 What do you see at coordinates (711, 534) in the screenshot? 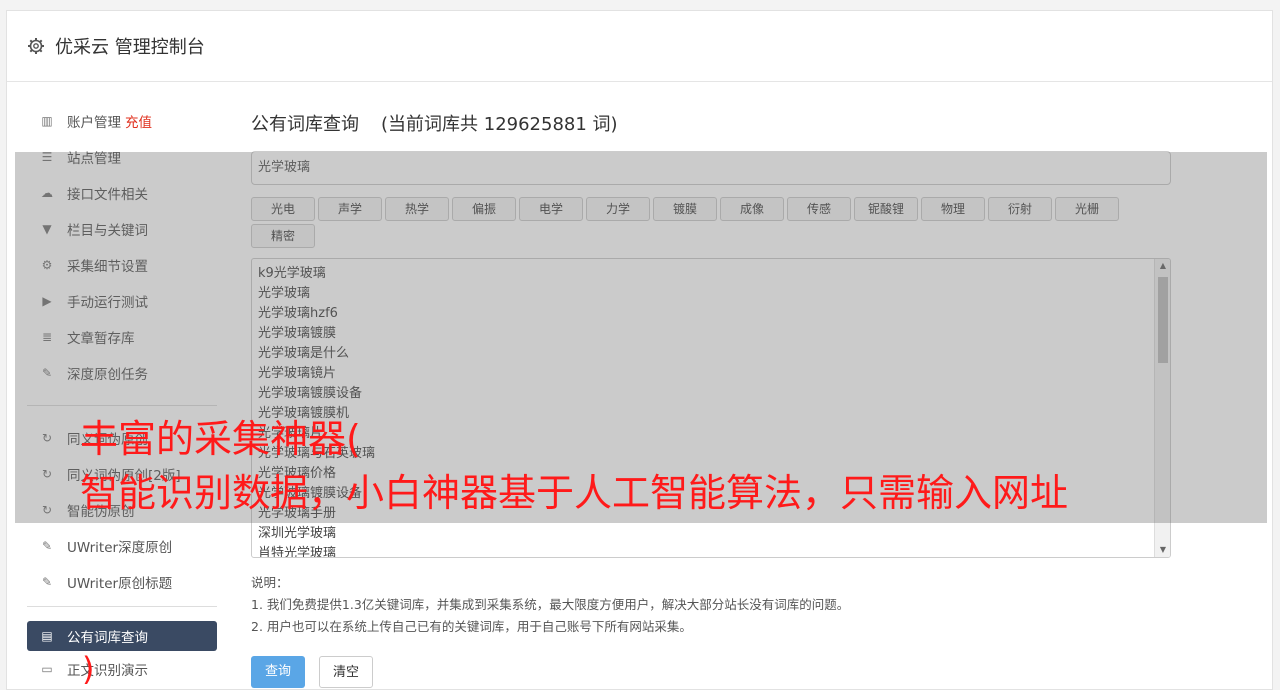
I see `list-item: 深圳光学玻璃` at bounding box center [711, 534].